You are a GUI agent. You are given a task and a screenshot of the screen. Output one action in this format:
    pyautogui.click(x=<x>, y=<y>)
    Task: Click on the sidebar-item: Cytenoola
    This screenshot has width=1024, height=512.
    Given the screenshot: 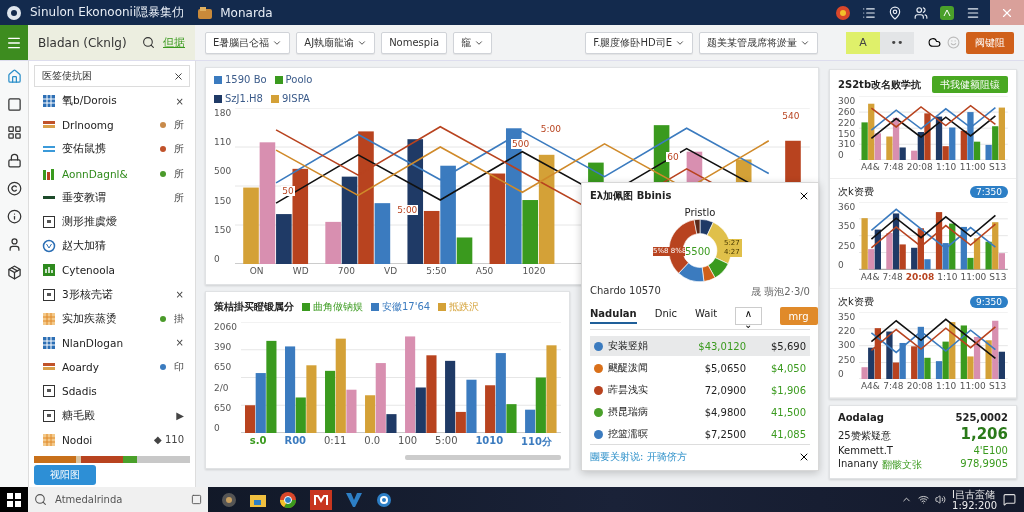 What is the action you would take?
    pyautogui.click(x=112, y=270)
    